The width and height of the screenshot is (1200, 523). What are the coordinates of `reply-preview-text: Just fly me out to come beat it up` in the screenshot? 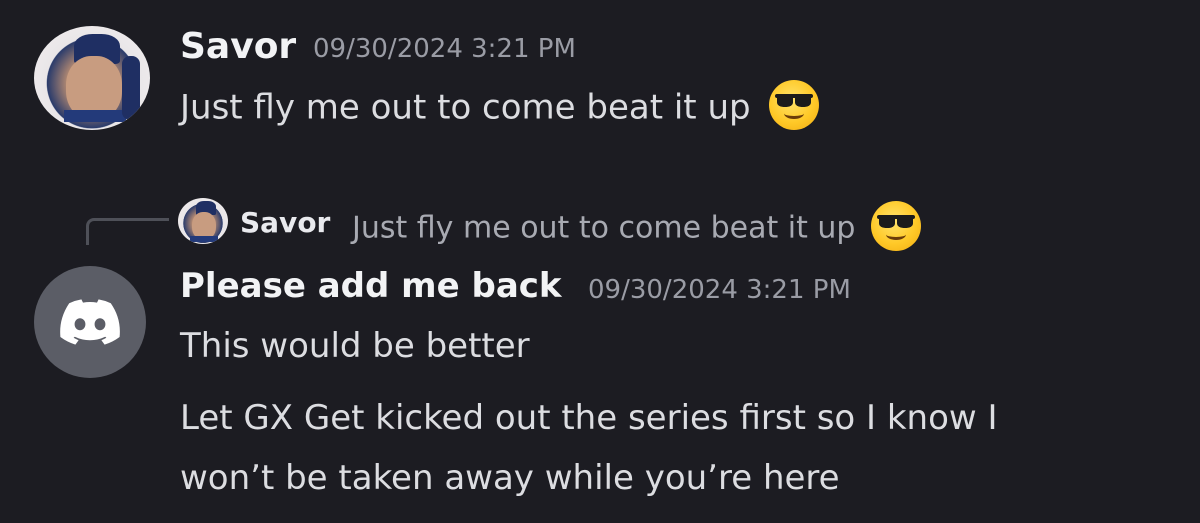 It's located at (604, 228).